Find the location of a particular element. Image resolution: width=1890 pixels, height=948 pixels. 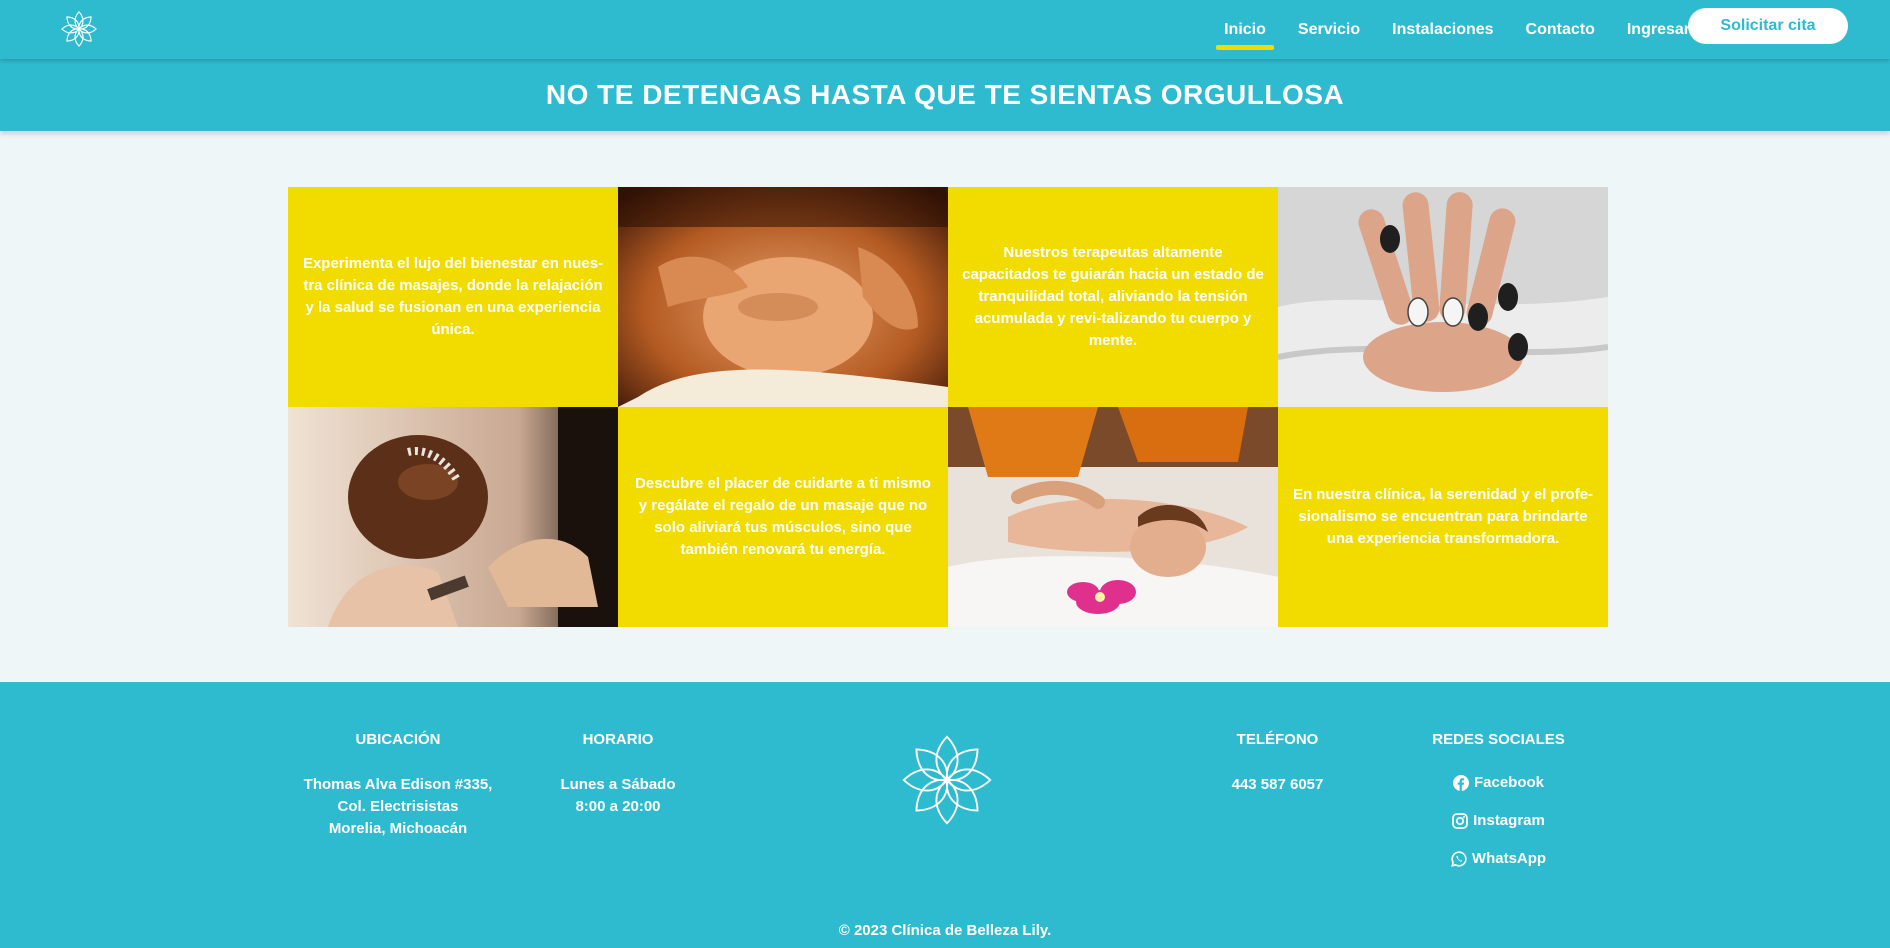

schedule-hours: 8:00 a 20:00 is located at coordinates (618, 806).